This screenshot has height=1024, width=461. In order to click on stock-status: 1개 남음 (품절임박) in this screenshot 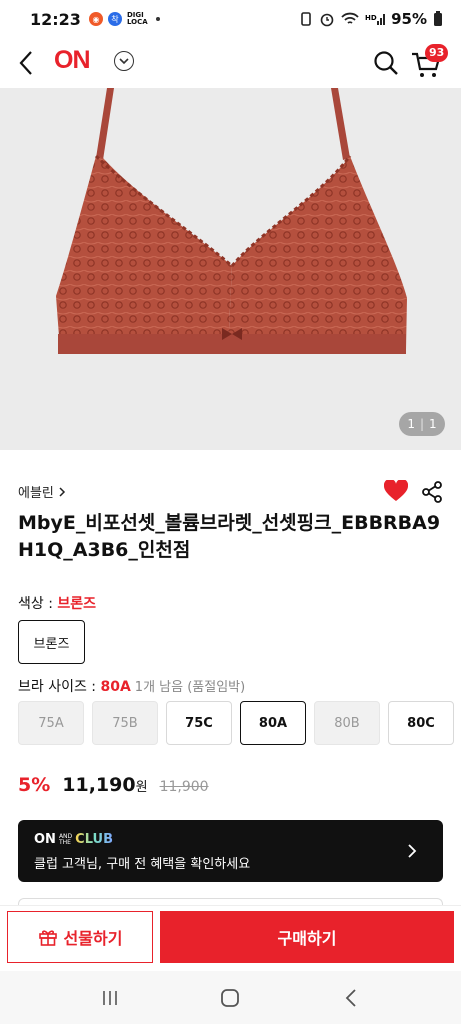, I will do `click(190, 687)`.